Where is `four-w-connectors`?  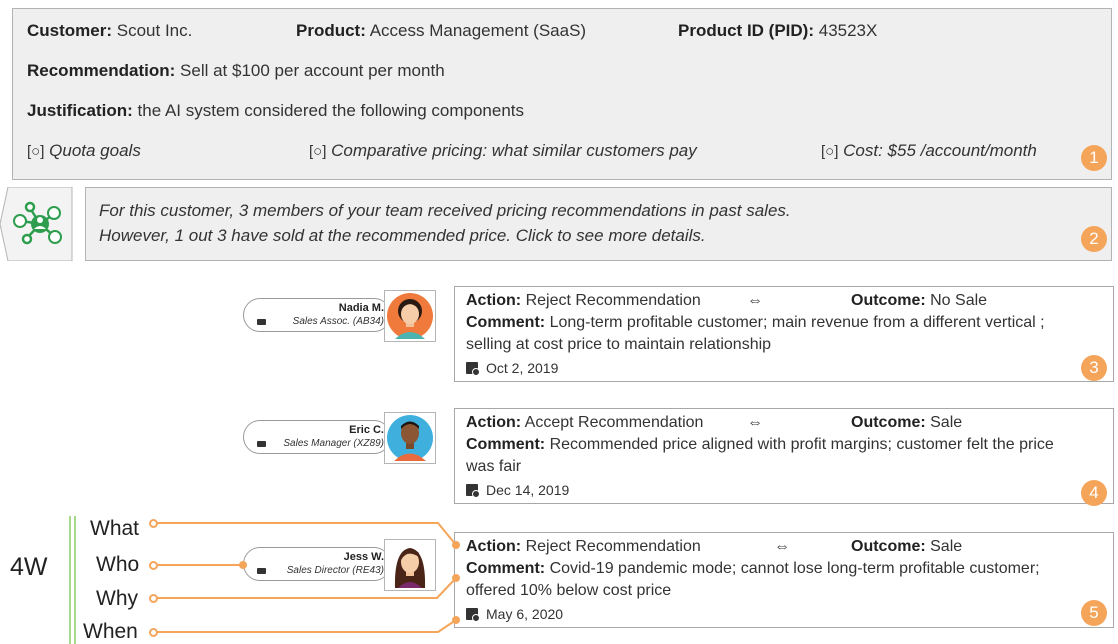
four-w-connectors is located at coordinates (305, 577).